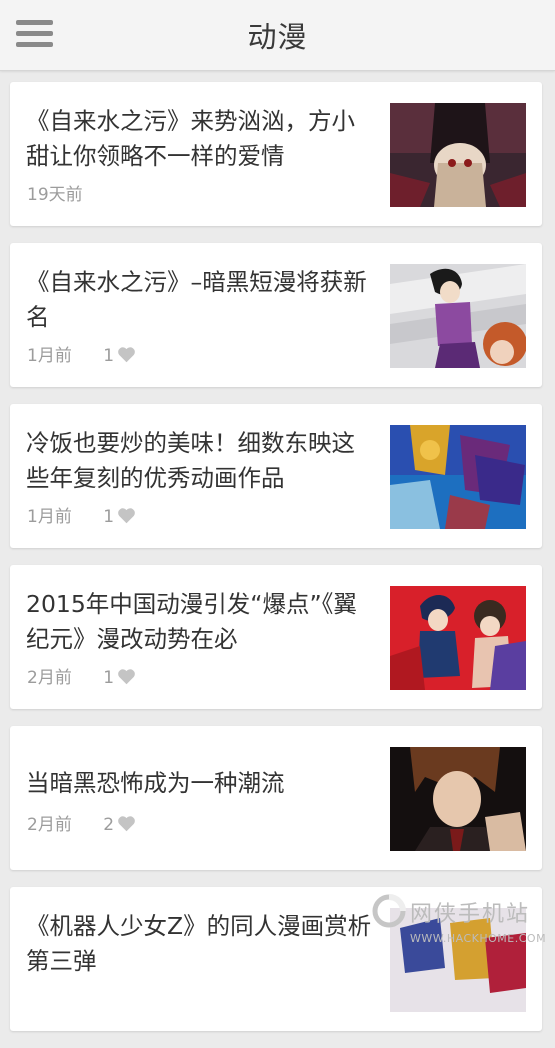 The height and width of the screenshot is (1048, 555). I want to click on watermark-url: WWW.HACKHOME.COM, so click(478, 938).